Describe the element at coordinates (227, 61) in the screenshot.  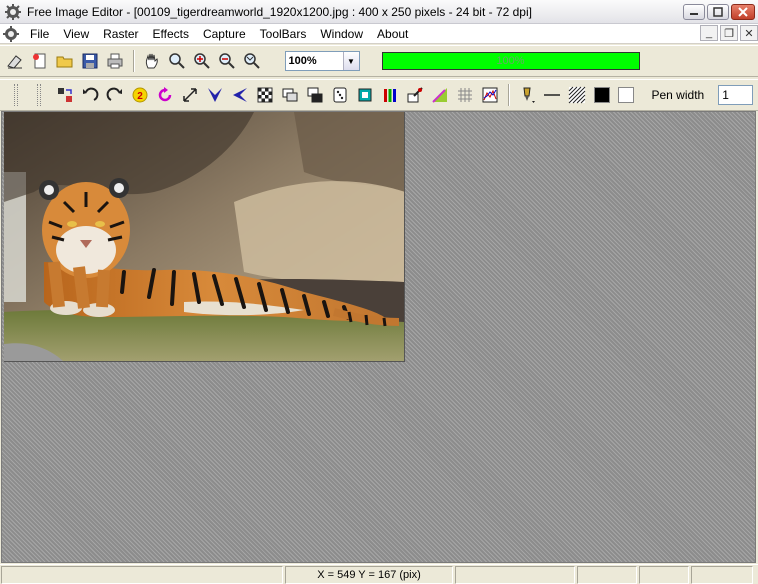
I see `zoom-out-icon` at that location.